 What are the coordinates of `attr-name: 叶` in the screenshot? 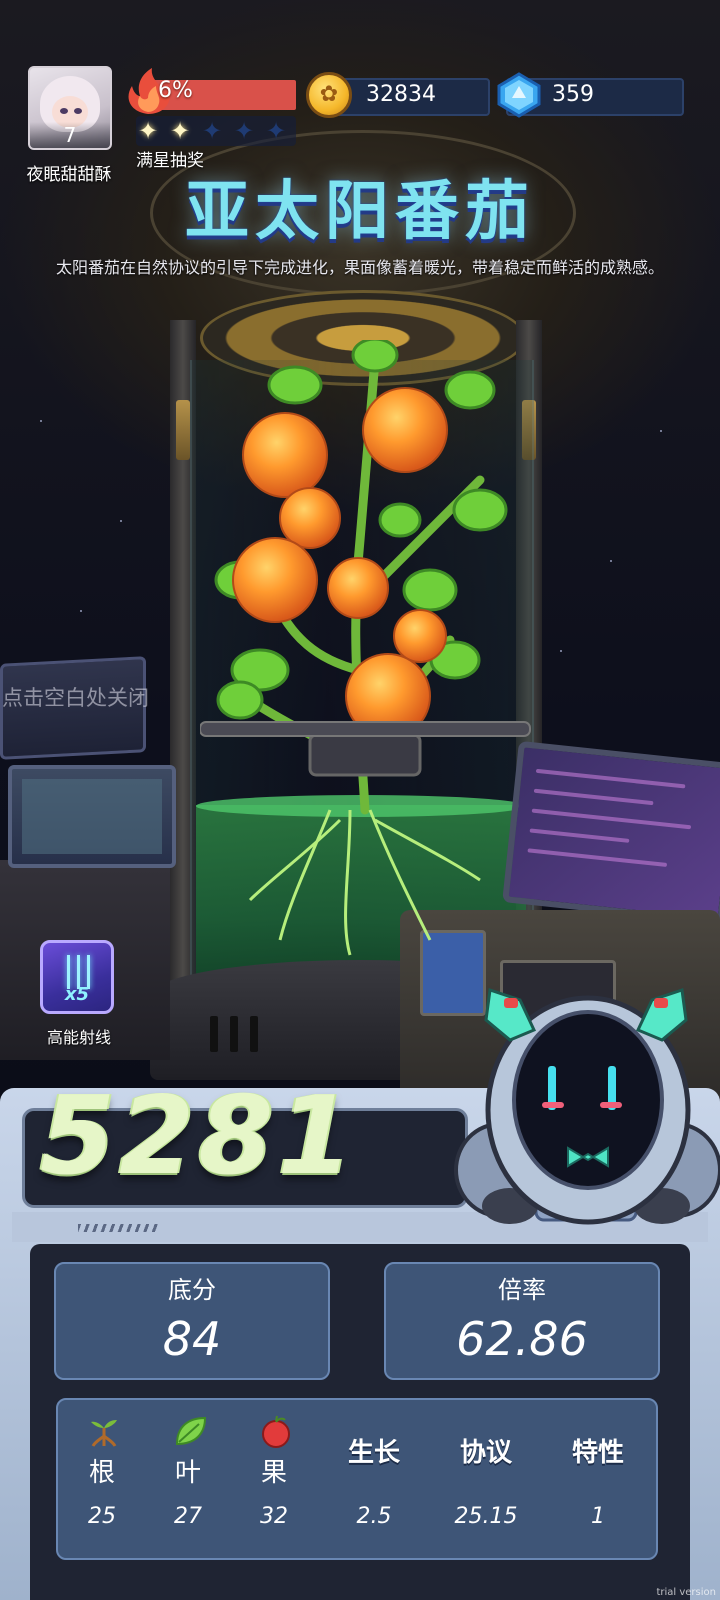 It's located at (187, 1473).